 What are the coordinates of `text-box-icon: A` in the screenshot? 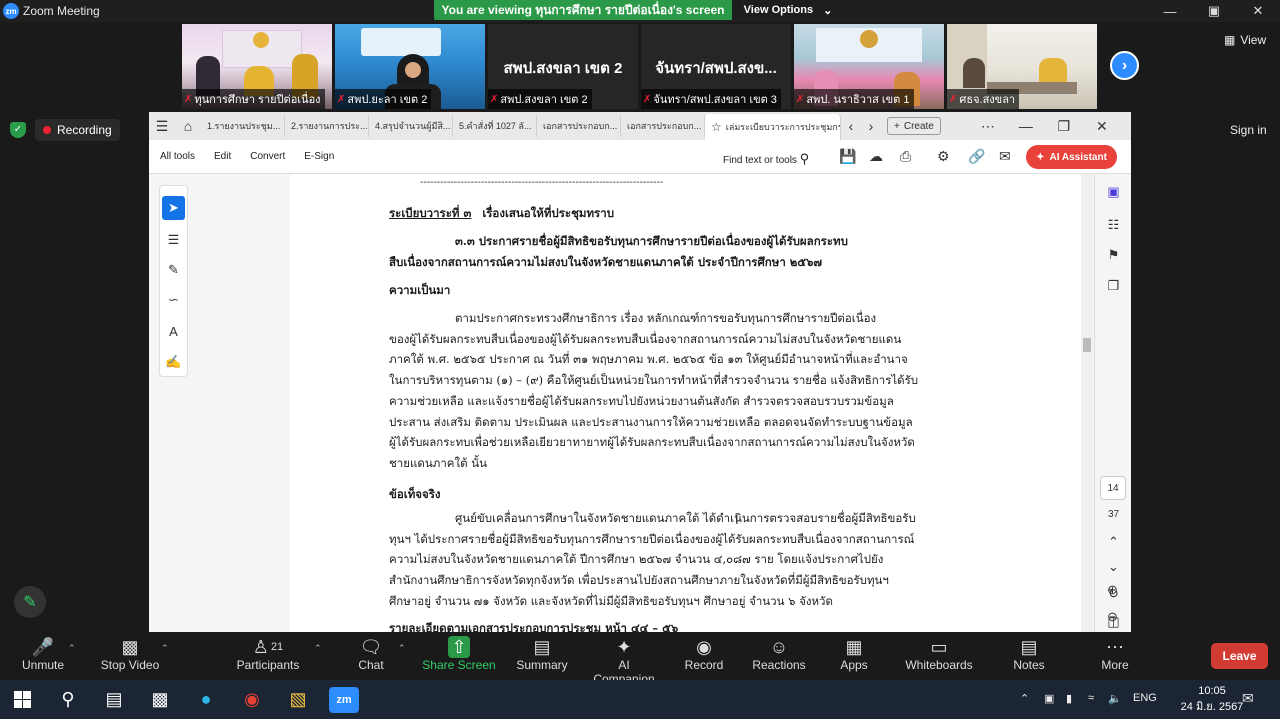 It's located at (173, 331).